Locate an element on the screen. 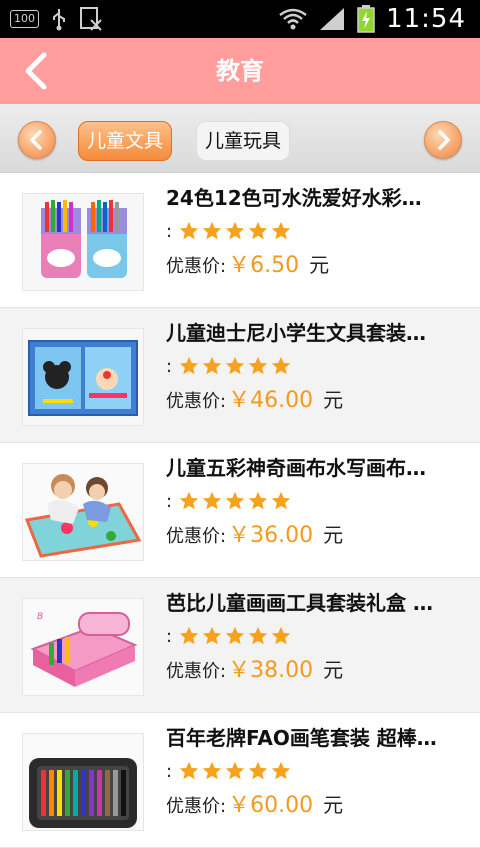  chevron-left-icon is located at coordinates (35, 140).